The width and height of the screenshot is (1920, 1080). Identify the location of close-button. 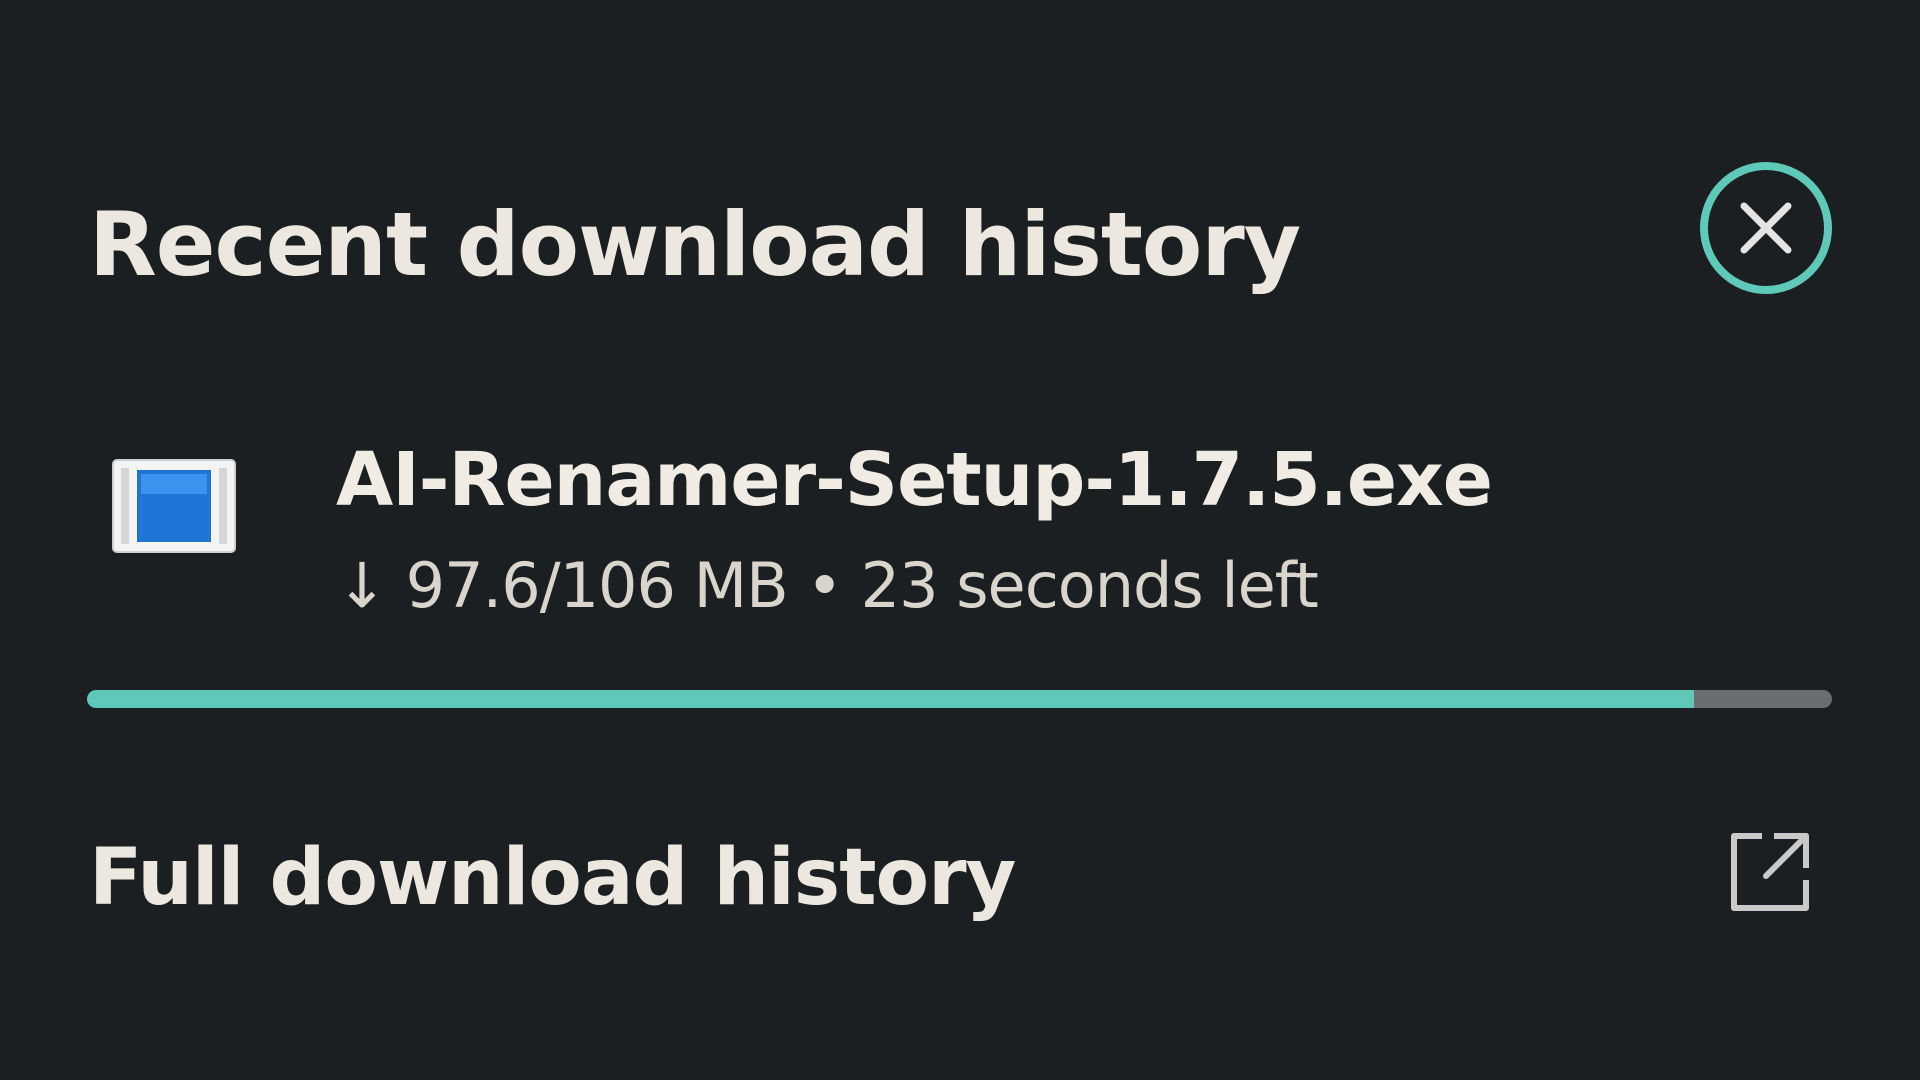
(1766, 228).